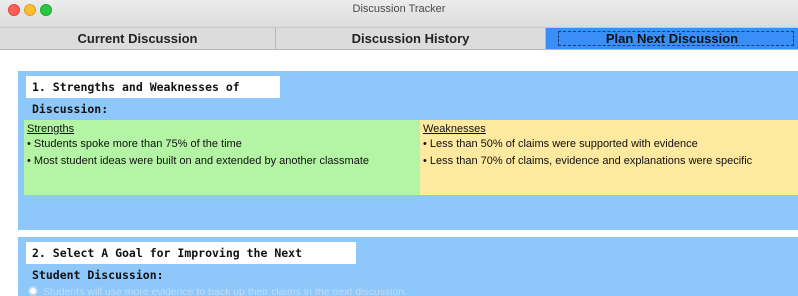  What do you see at coordinates (399, 9) in the screenshot?
I see `window-title: Discussion Tracker` at bounding box center [399, 9].